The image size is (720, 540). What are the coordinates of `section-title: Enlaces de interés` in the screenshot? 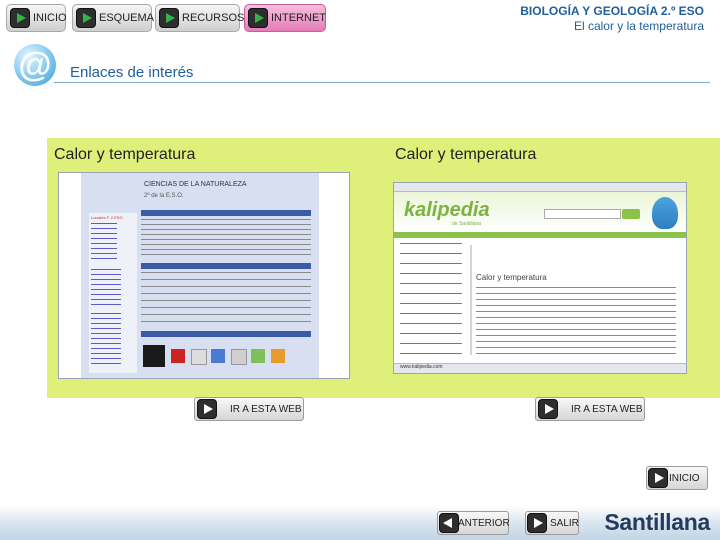 It's located at (132, 72).